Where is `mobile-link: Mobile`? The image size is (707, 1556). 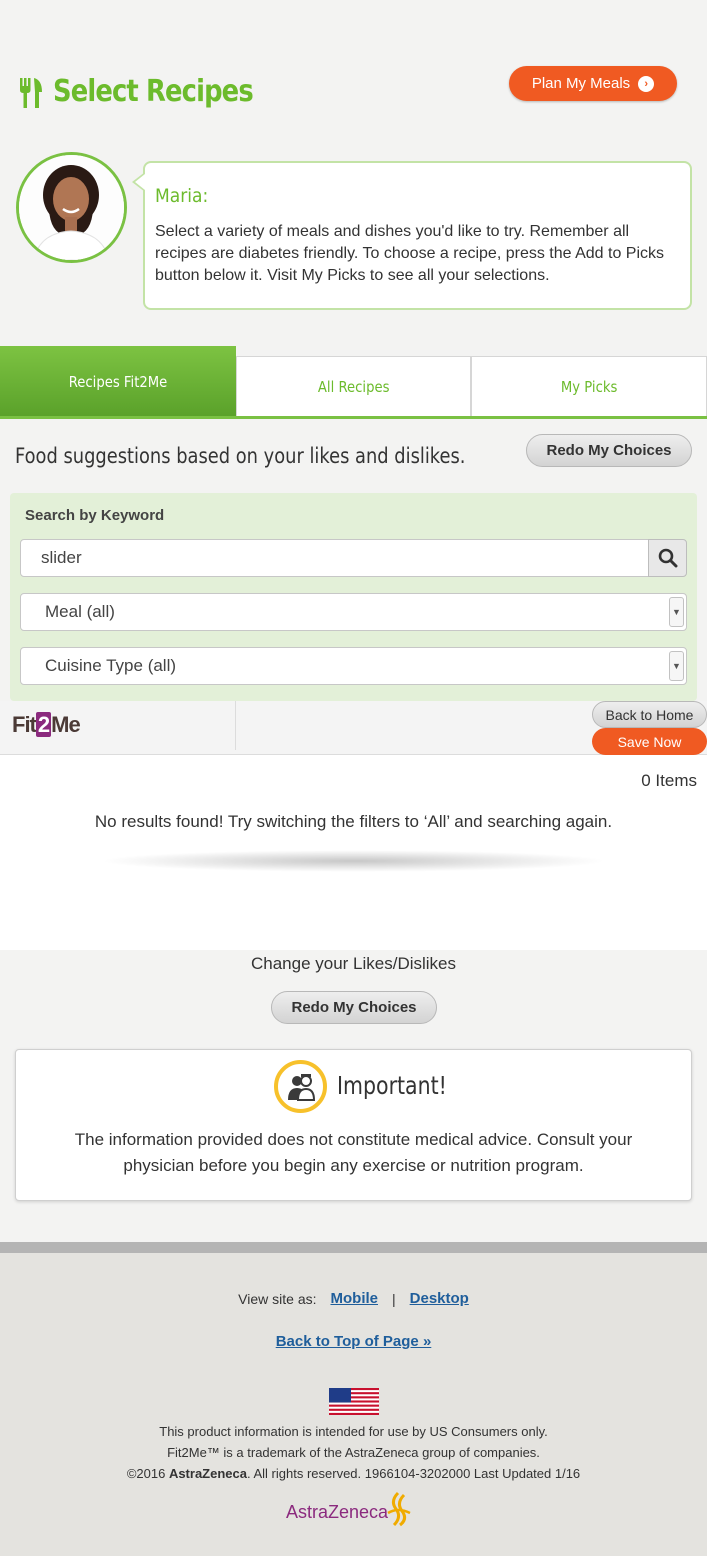
mobile-link: Mobile is located at coordinates (355, 1298).